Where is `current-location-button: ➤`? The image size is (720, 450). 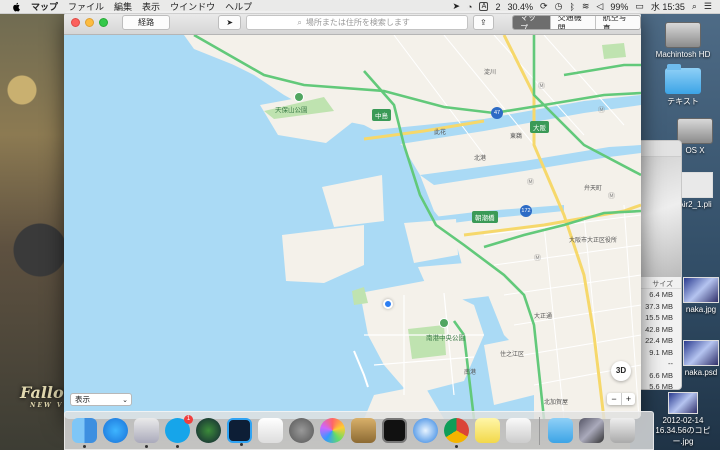 current-location-button: ➤ is located at coordinates (230, 22).